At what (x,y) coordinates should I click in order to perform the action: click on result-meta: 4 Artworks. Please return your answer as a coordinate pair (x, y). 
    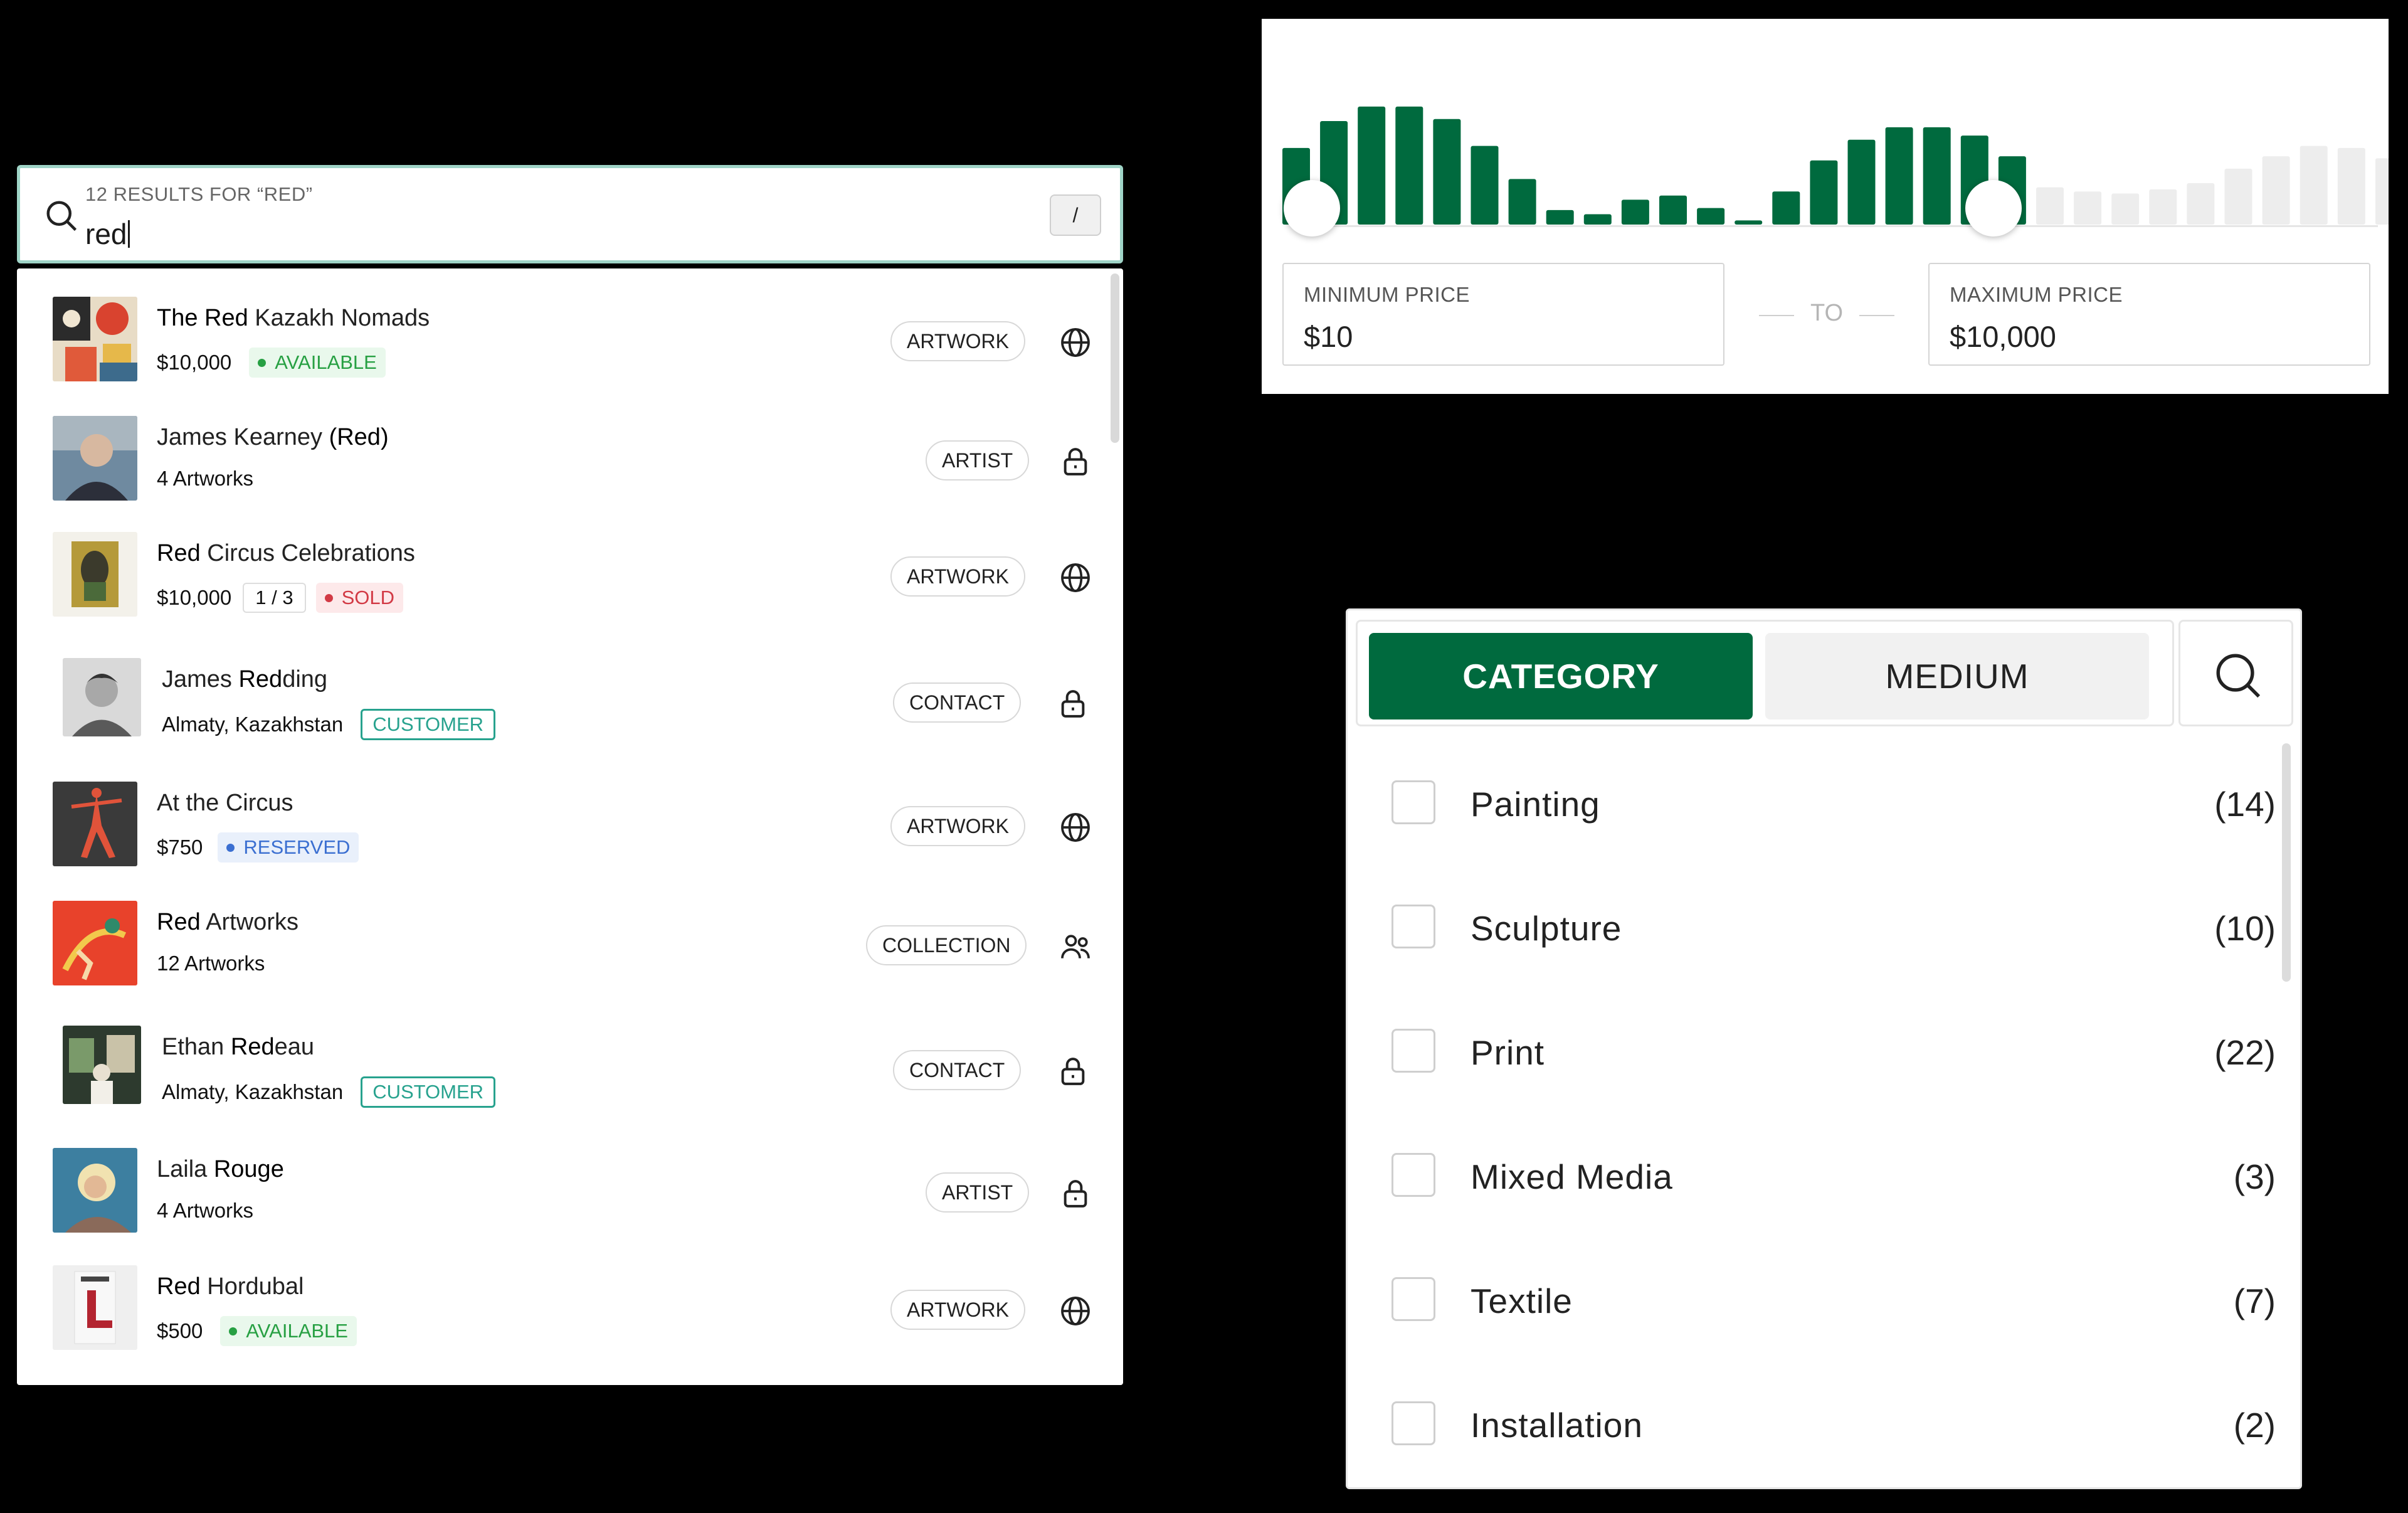
    Looking at the image, I should click on (205, 479).